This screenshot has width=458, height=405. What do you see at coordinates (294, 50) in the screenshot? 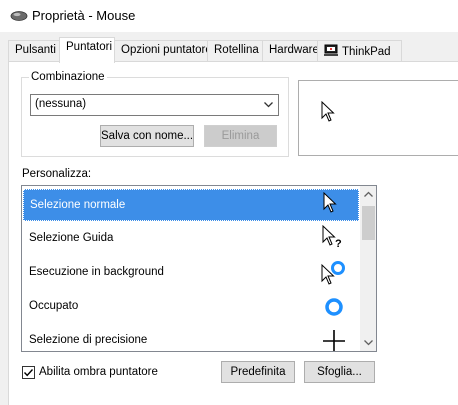
I see `tab-label: Hardware` at bounding box center [294, 50].